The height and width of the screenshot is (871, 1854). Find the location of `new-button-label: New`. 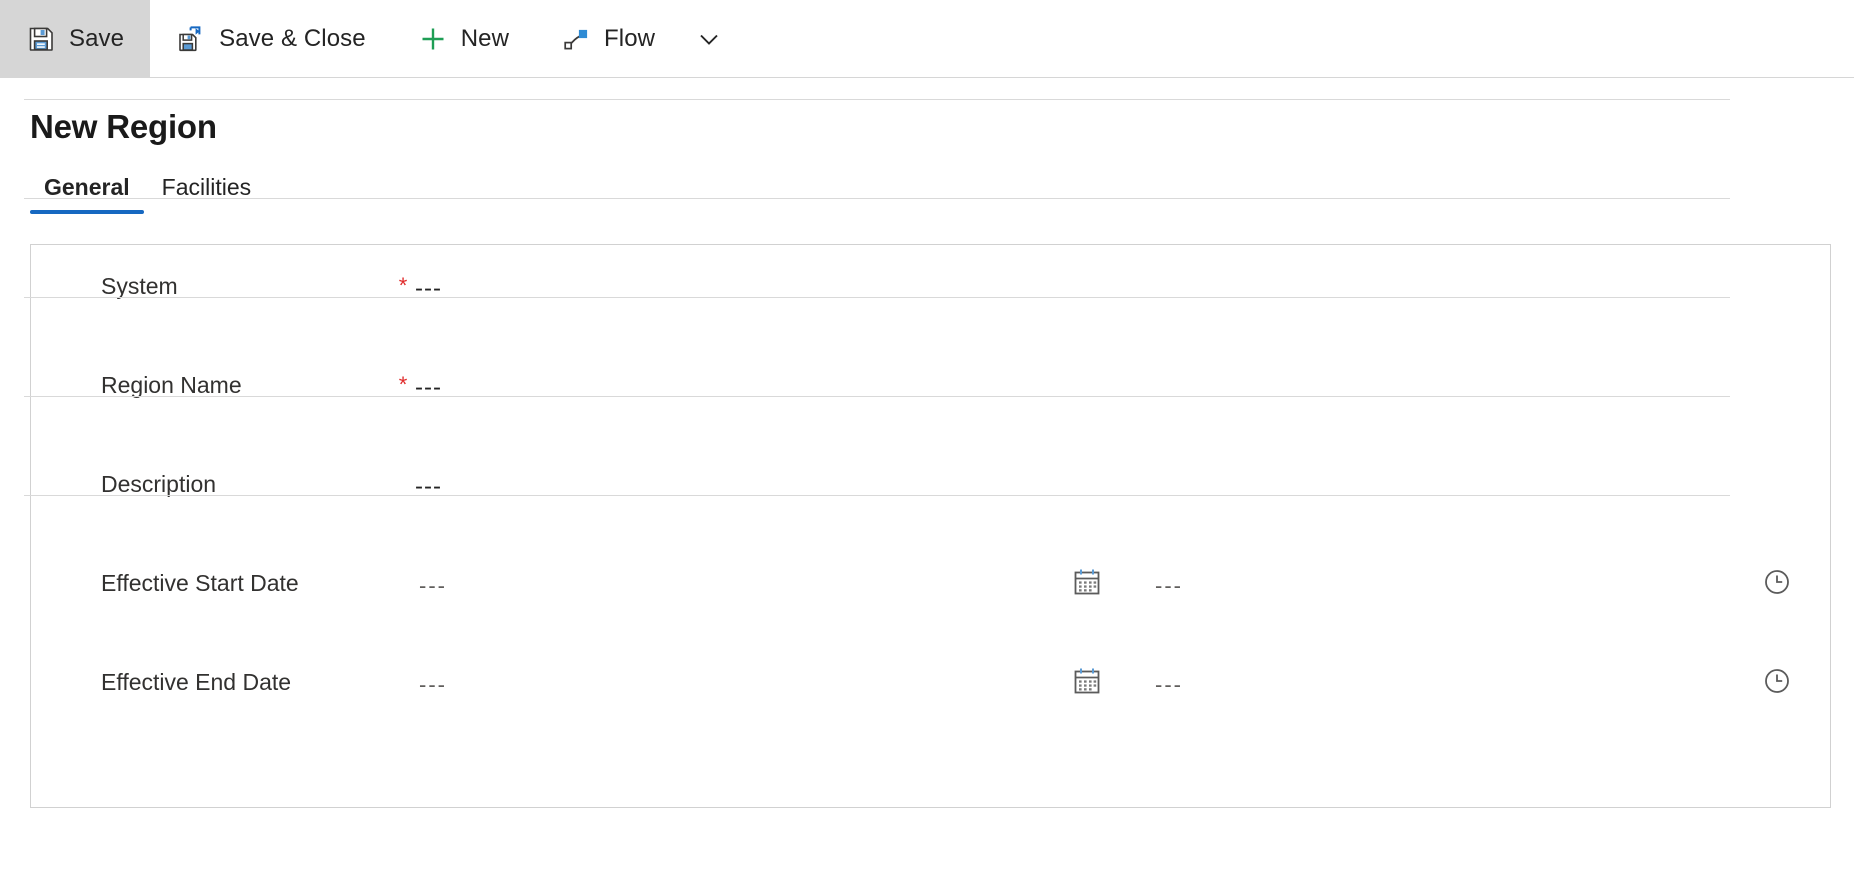

new-button-label: New is located at coordinates (485, 38).